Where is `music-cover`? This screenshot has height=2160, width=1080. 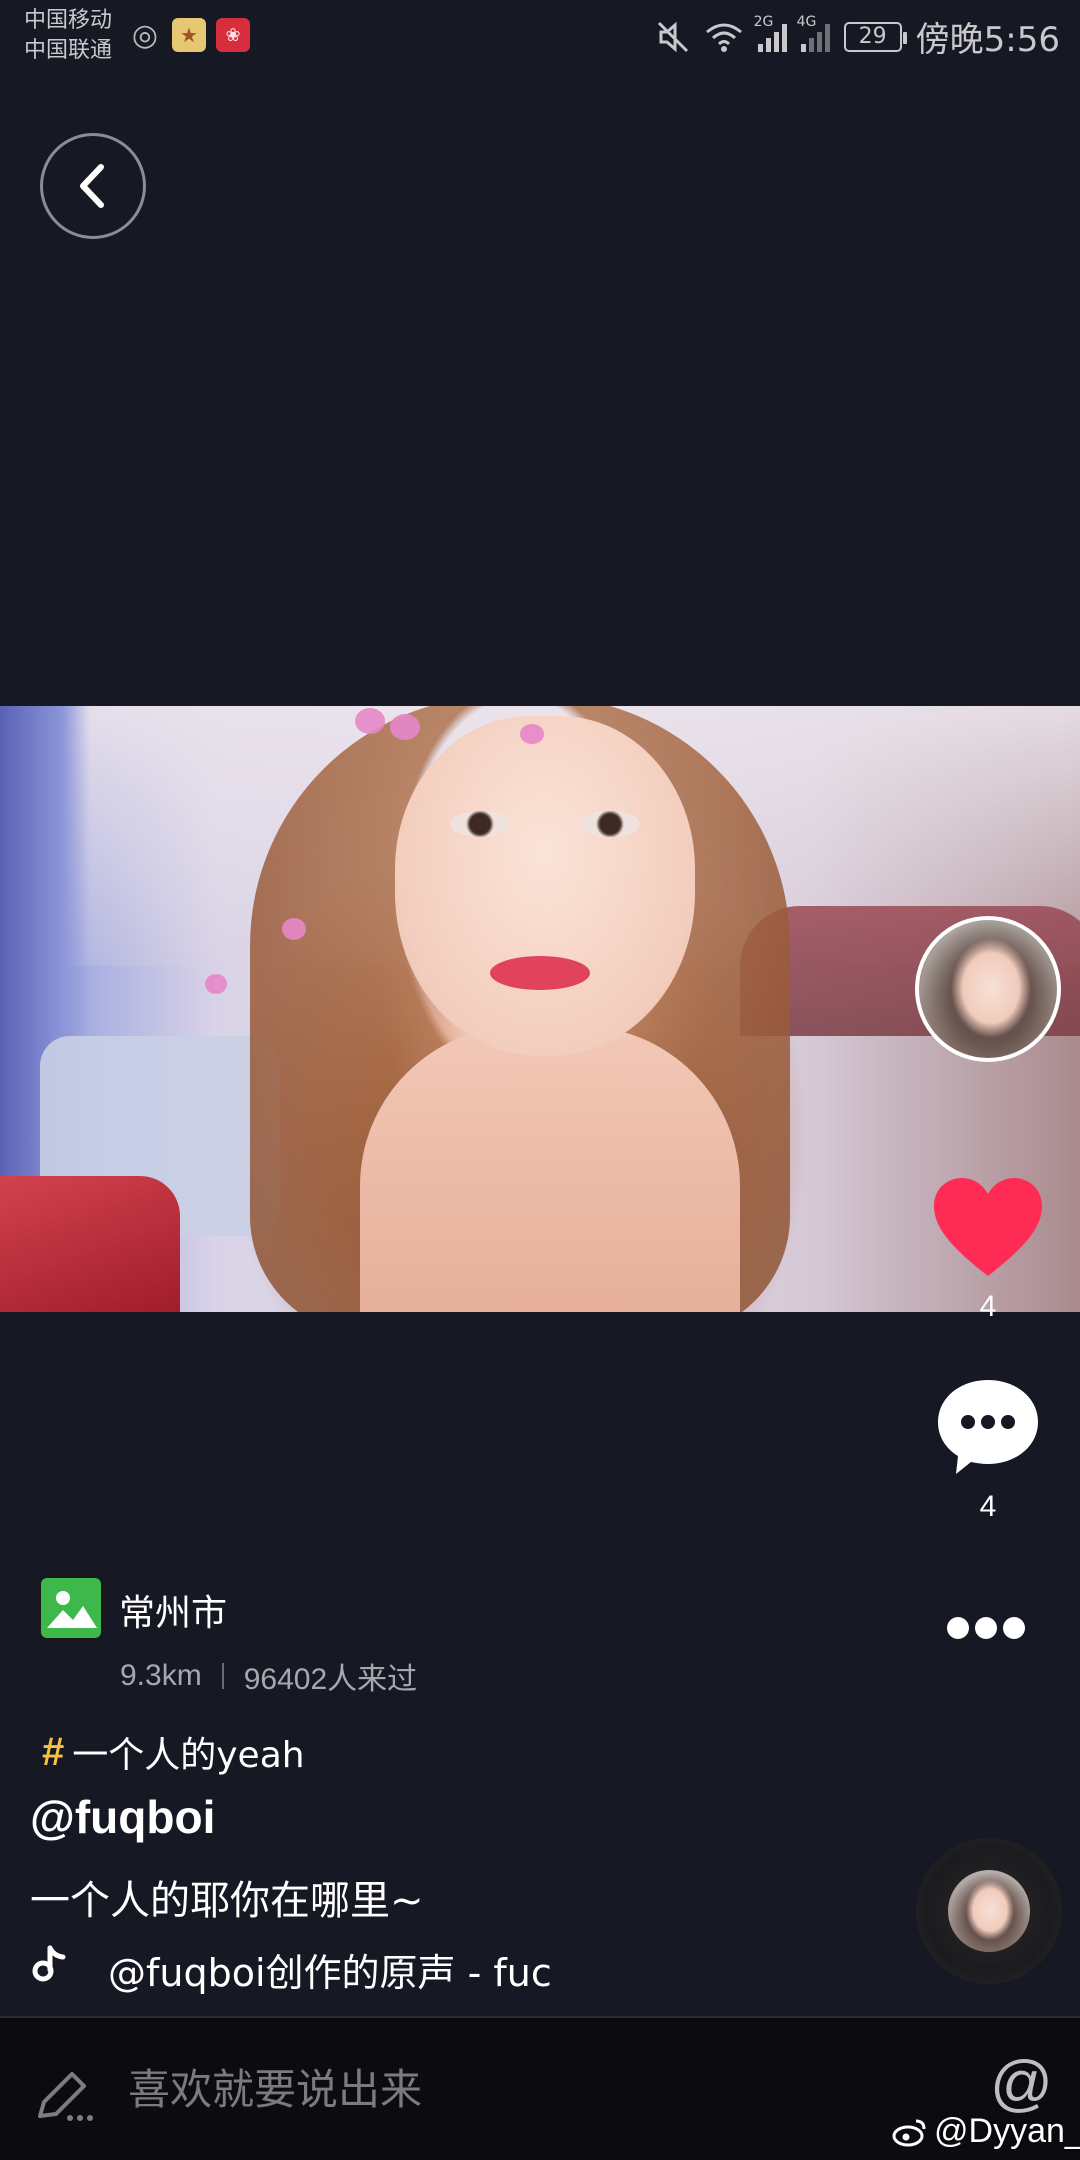 music-cover is located at coordinates (989, 1911).